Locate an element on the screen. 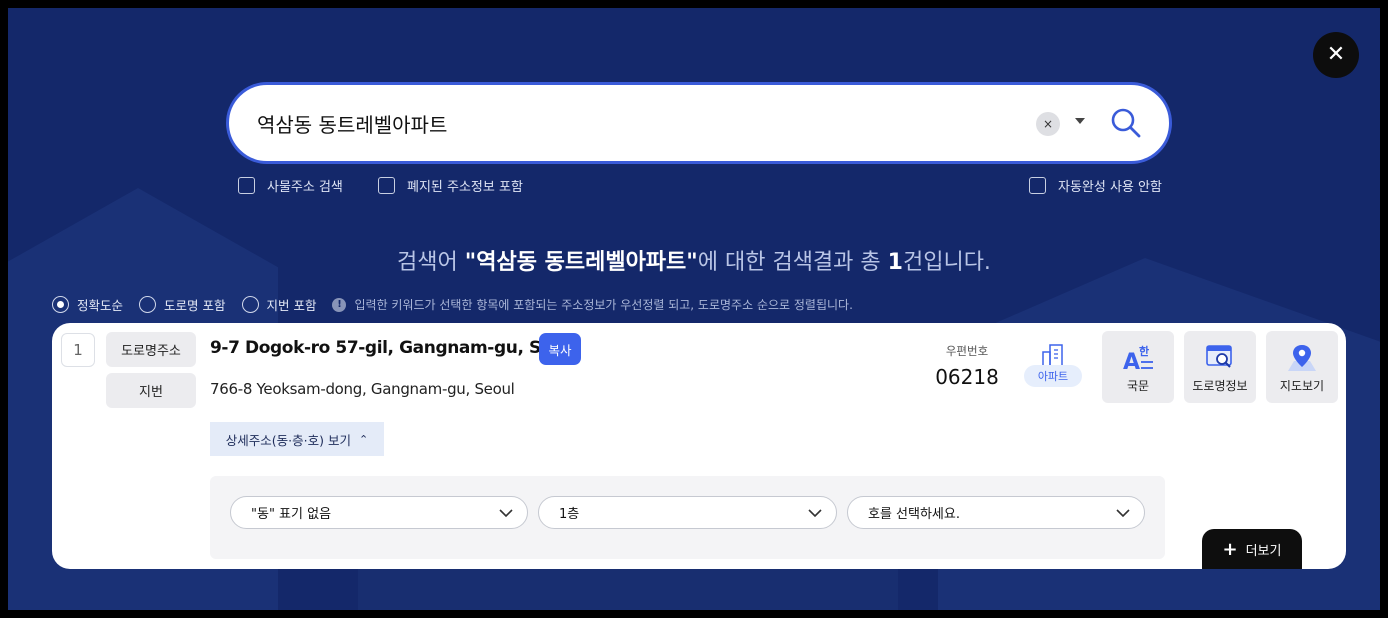 The width and height of the screenshot is (1388, 618). sort-accuracy-radio is located at coordinates (60, 304).